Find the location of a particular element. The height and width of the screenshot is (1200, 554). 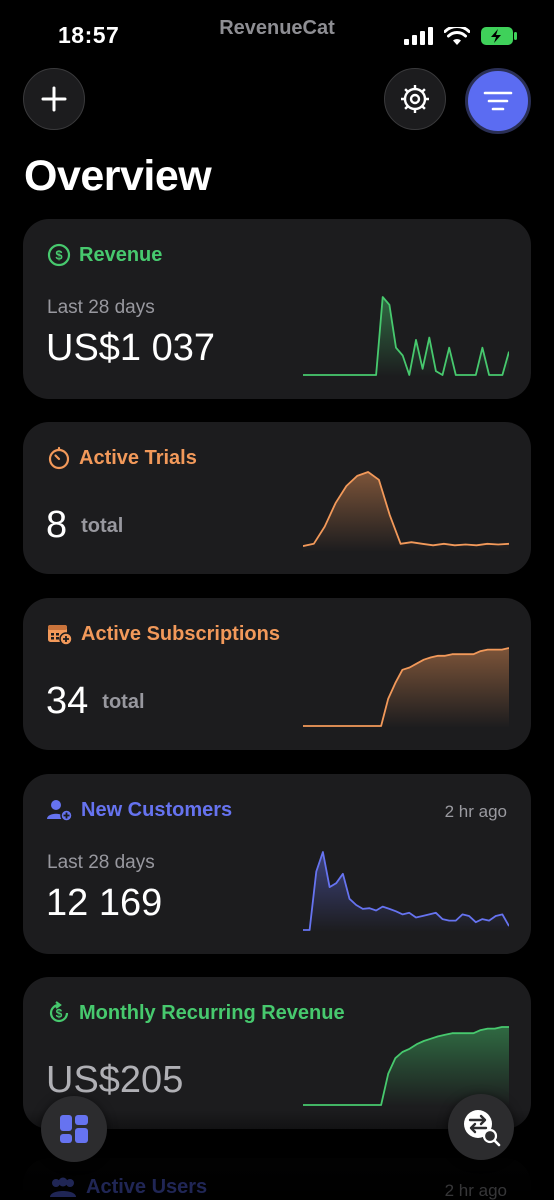

status-icons is located at coordinates (461, 36).